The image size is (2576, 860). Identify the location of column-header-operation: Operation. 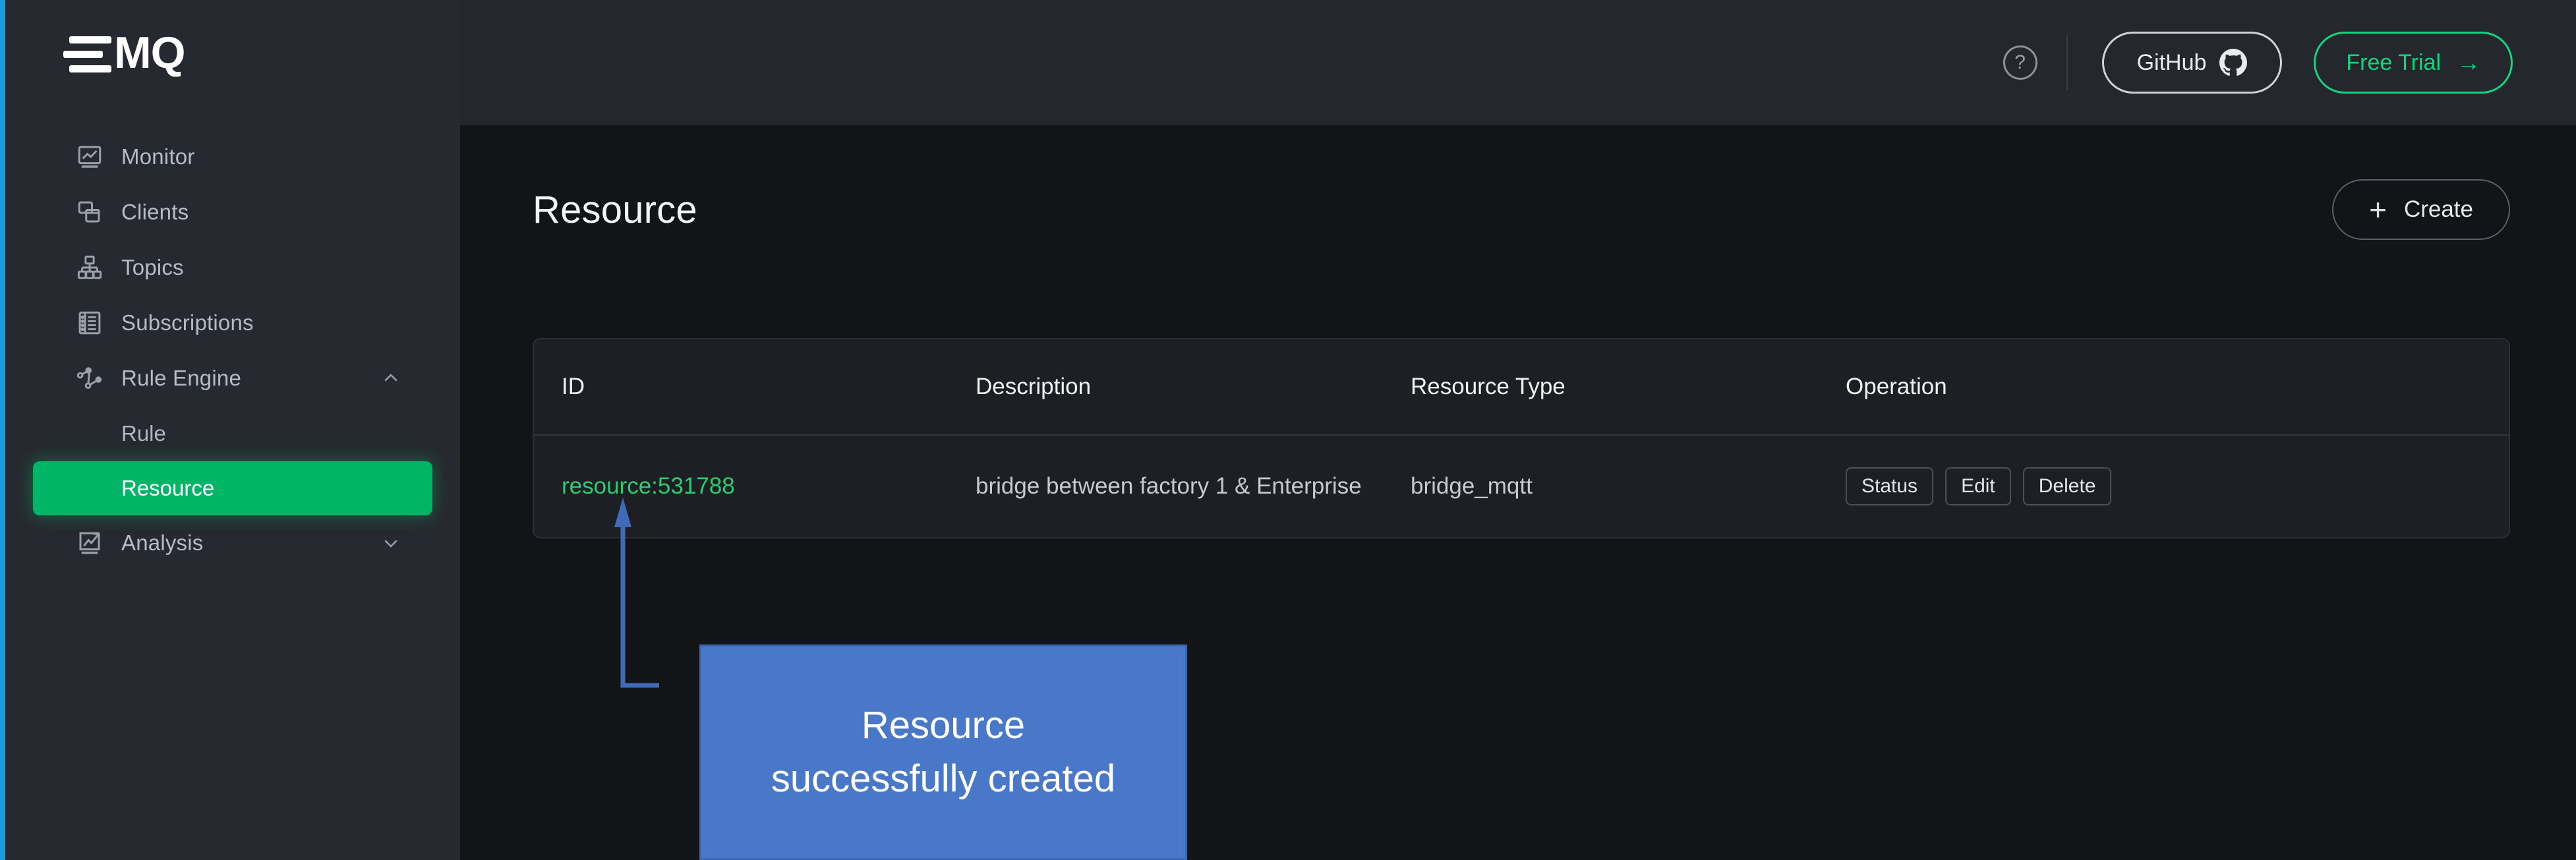
(2177, 387).